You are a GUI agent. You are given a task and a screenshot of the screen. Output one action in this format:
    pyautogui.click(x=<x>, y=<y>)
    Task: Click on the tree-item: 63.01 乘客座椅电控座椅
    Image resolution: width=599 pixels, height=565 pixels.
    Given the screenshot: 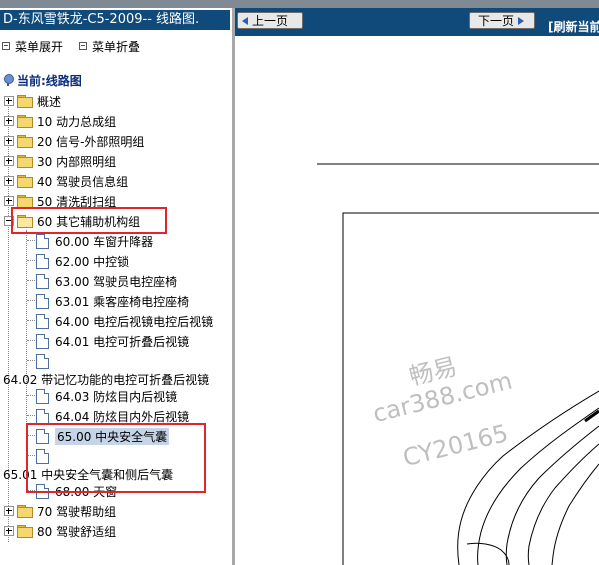 What is the action you would take?
    pyautogui.click(x=112, y=301)
    